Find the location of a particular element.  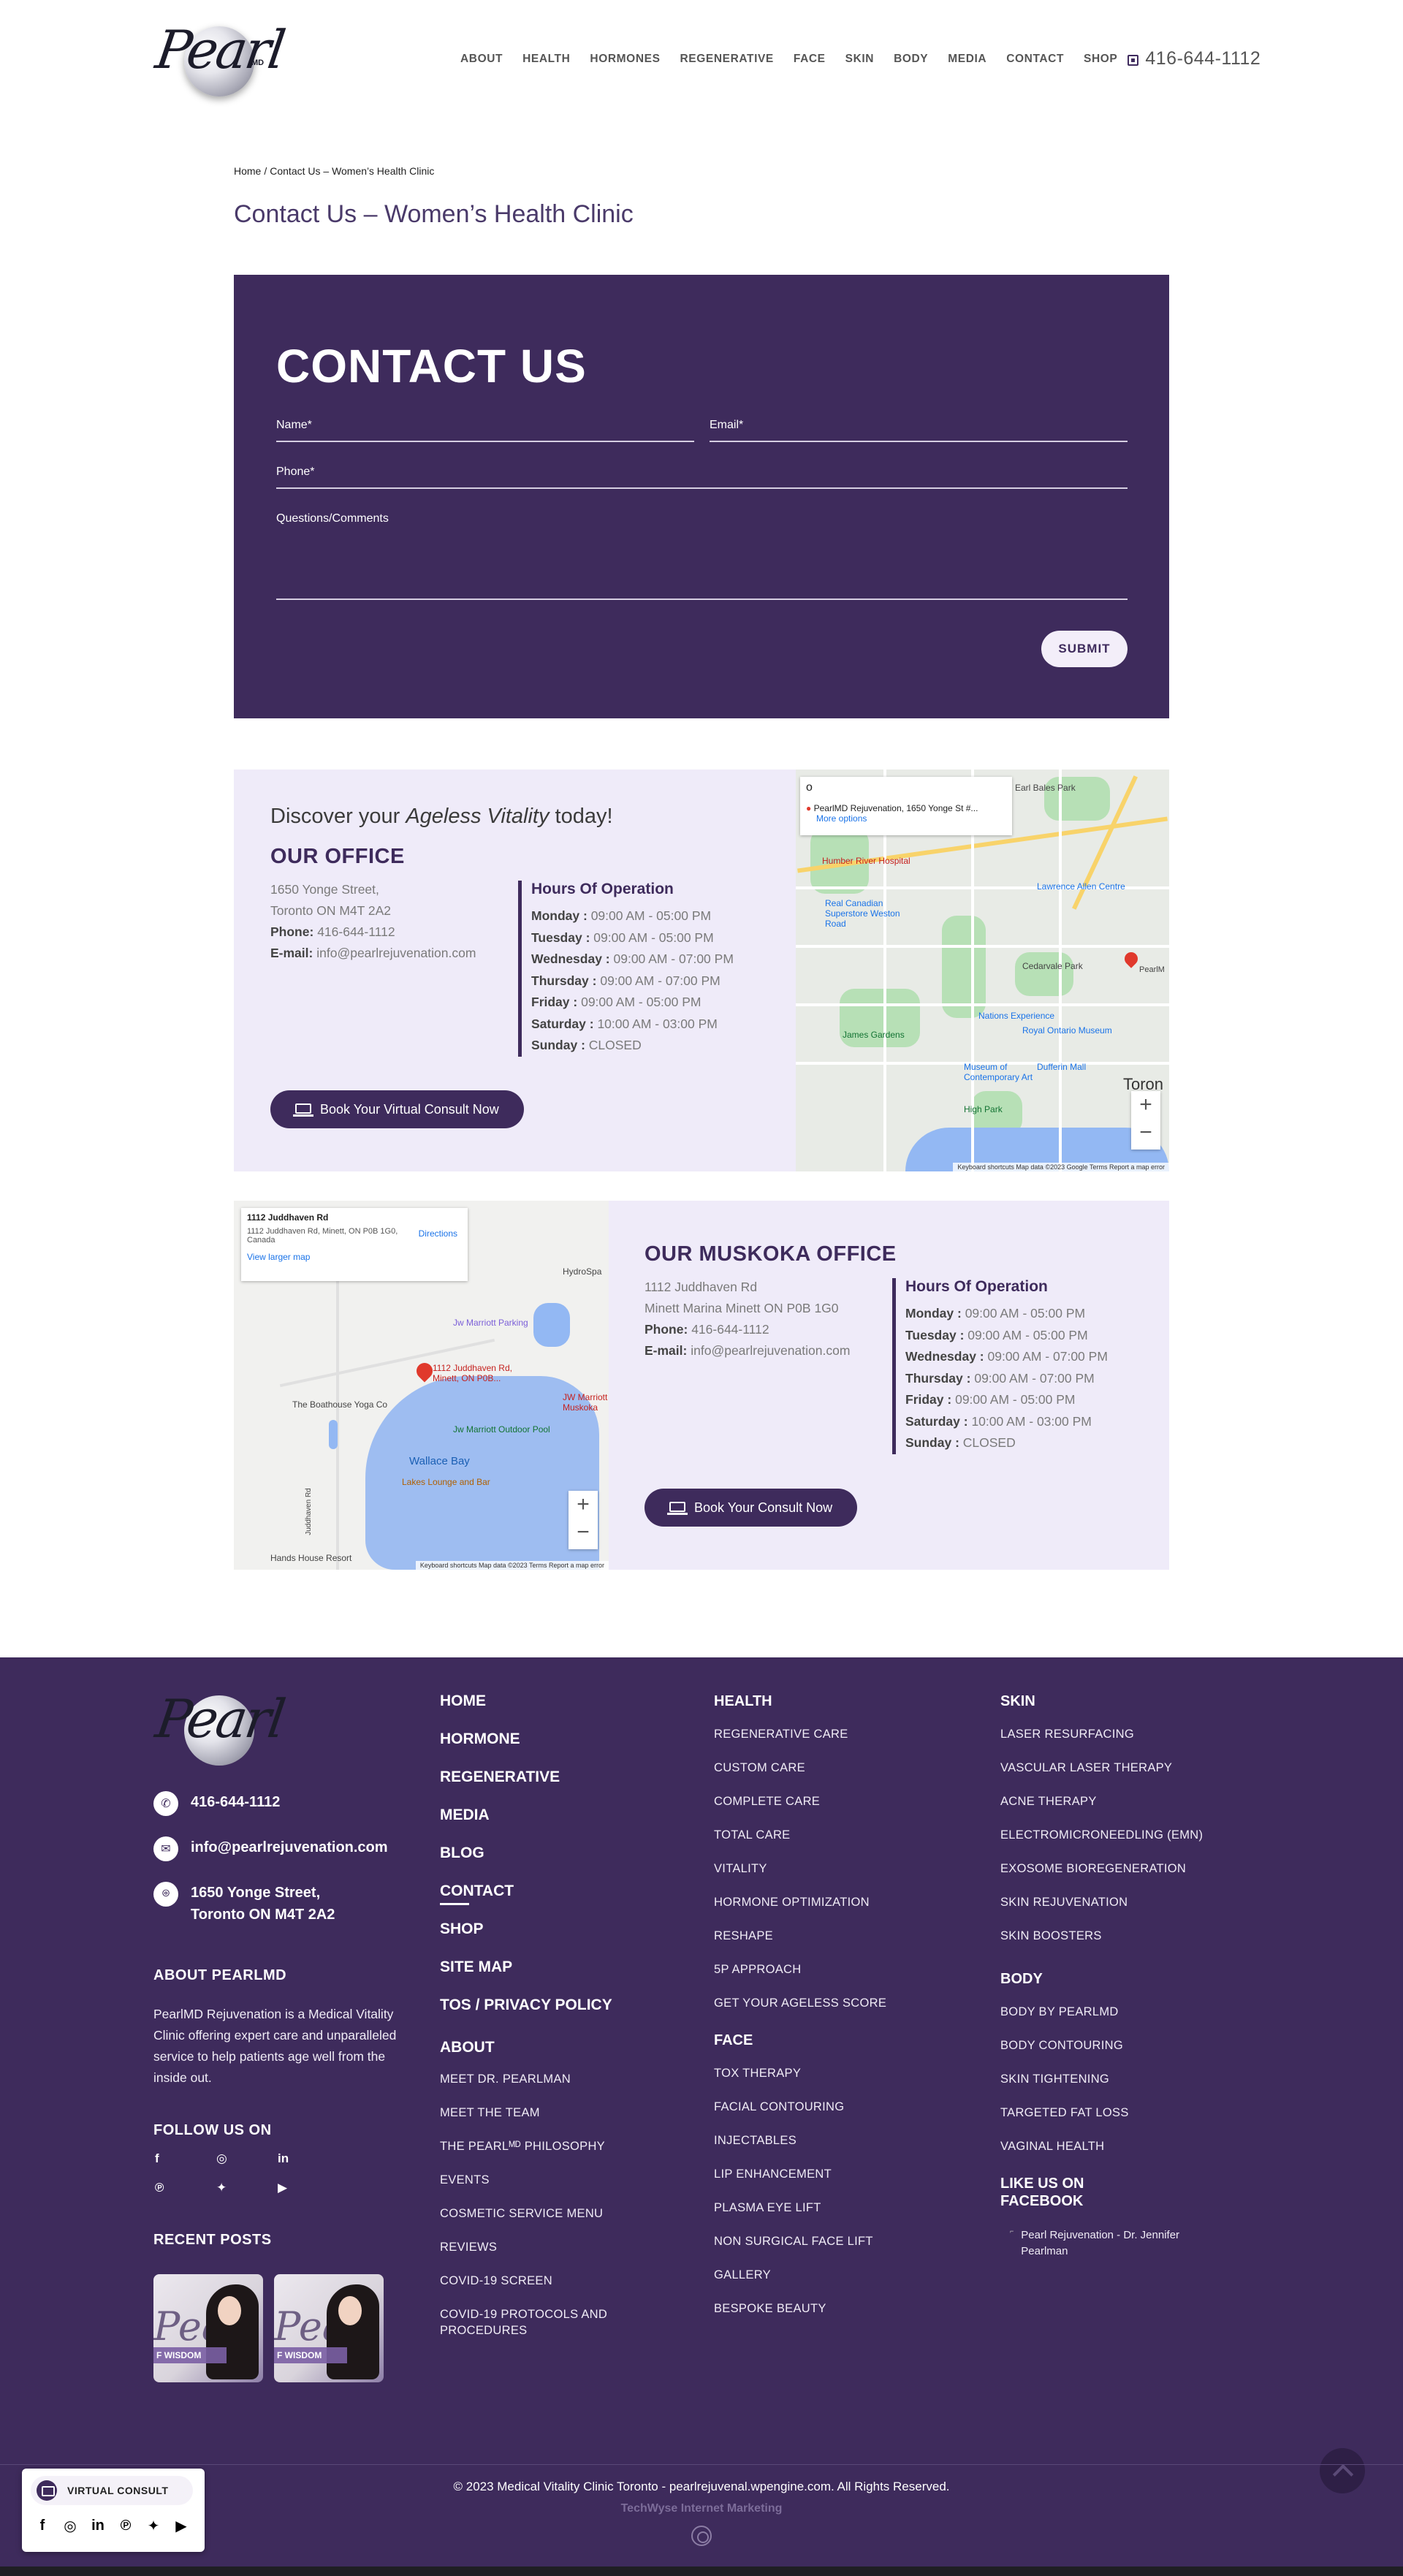

footer-face-link: LIP ENHANCEMENT is located at coordinates (800, 2183).